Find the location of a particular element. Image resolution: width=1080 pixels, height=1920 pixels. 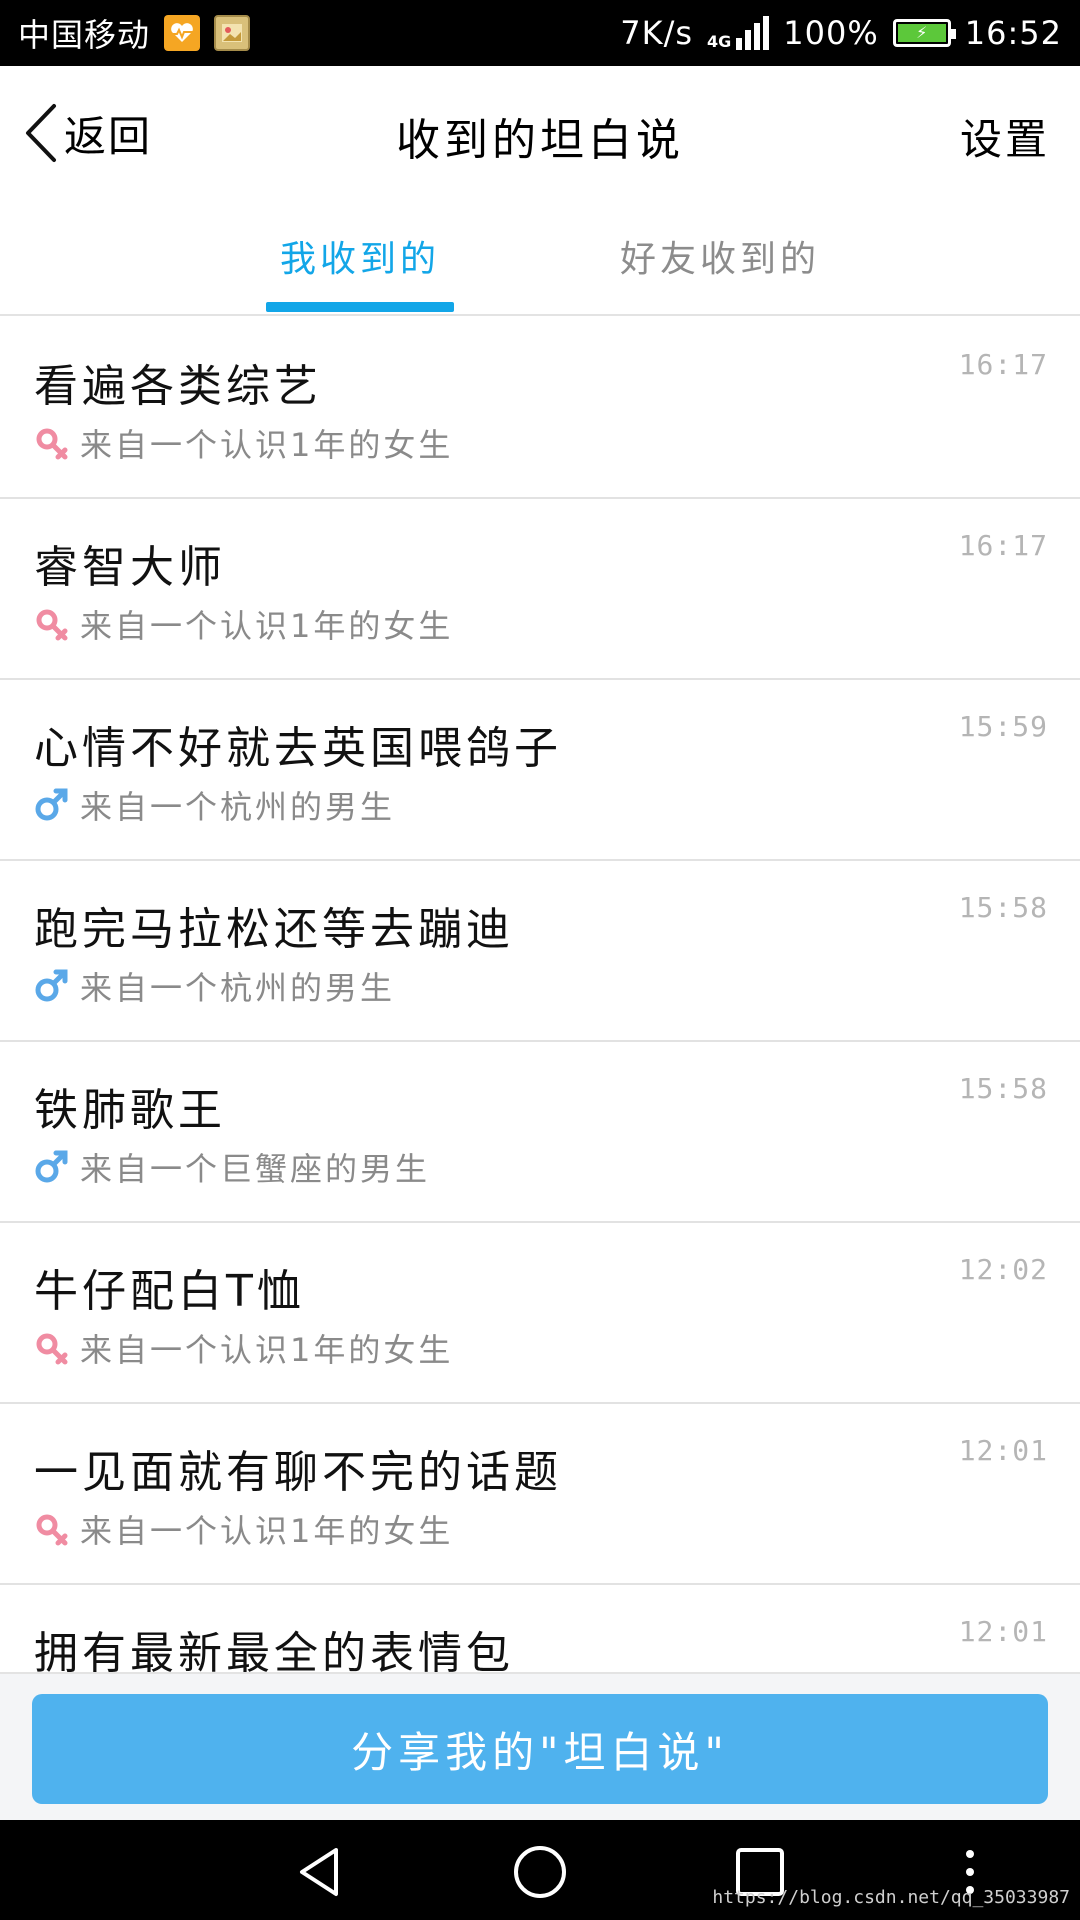

battery-icon: ⚡ is located at coordinates (924, 33).